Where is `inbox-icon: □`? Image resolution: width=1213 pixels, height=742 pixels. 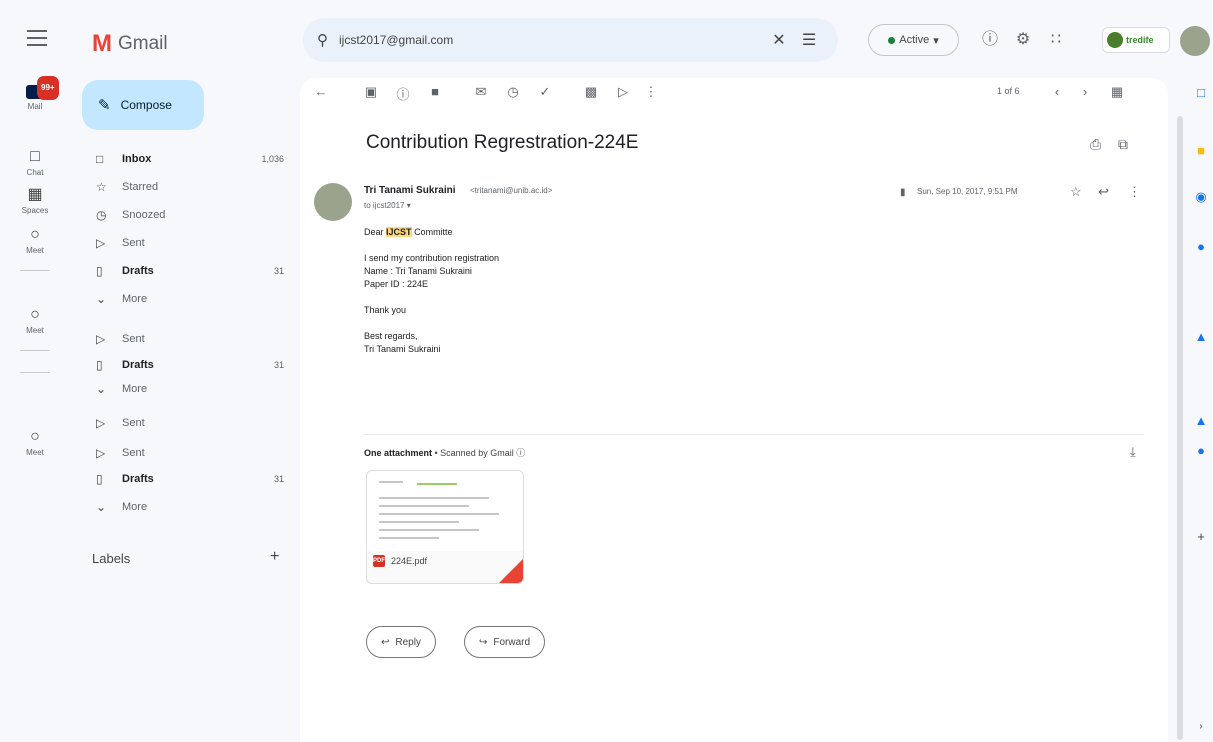
inbox-icon: □ is located at coordinates (100, 159).